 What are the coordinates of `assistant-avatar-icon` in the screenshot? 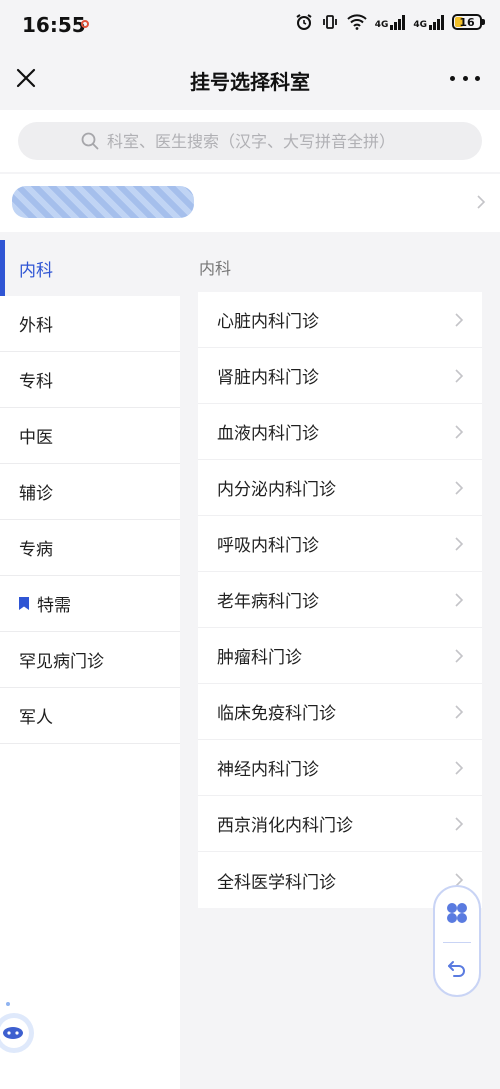 It's located at (20, 1030).